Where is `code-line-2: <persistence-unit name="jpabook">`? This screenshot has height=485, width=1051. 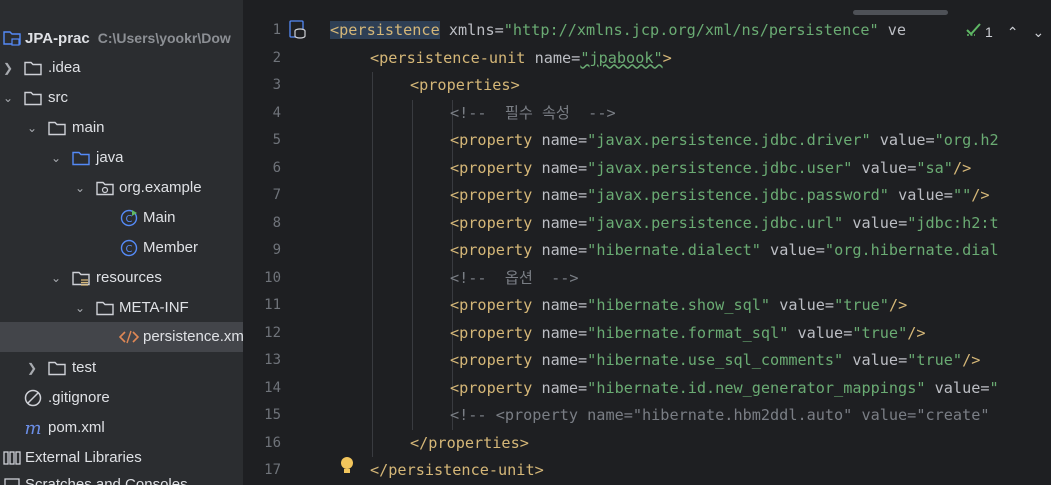
code-line-2: <persistence-unit name="jpabook"> is located at coordinates (521, 57).